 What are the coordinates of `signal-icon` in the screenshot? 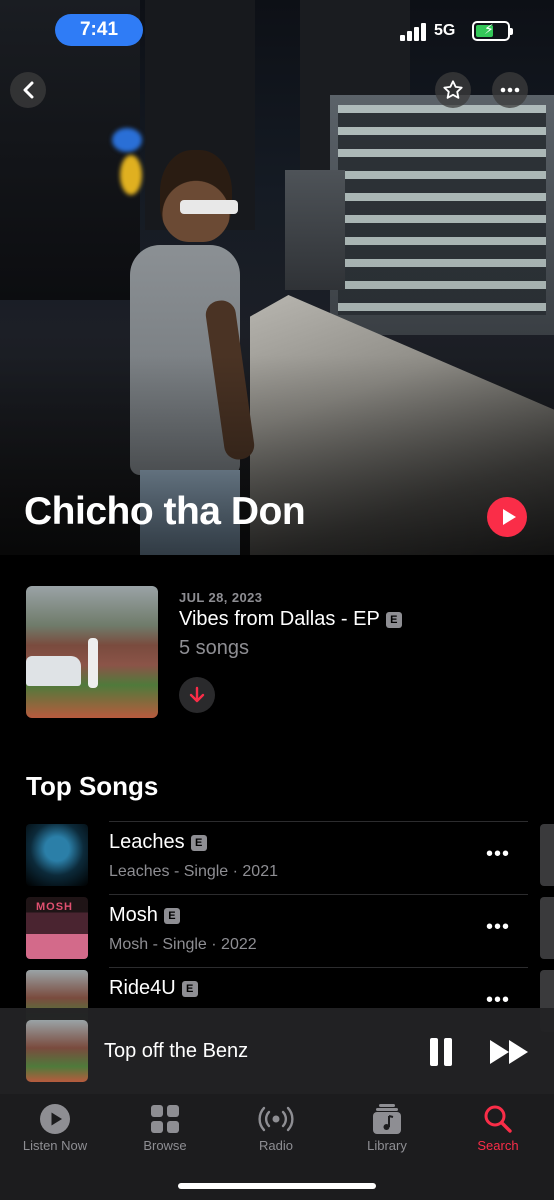 It's located at (414, 32).